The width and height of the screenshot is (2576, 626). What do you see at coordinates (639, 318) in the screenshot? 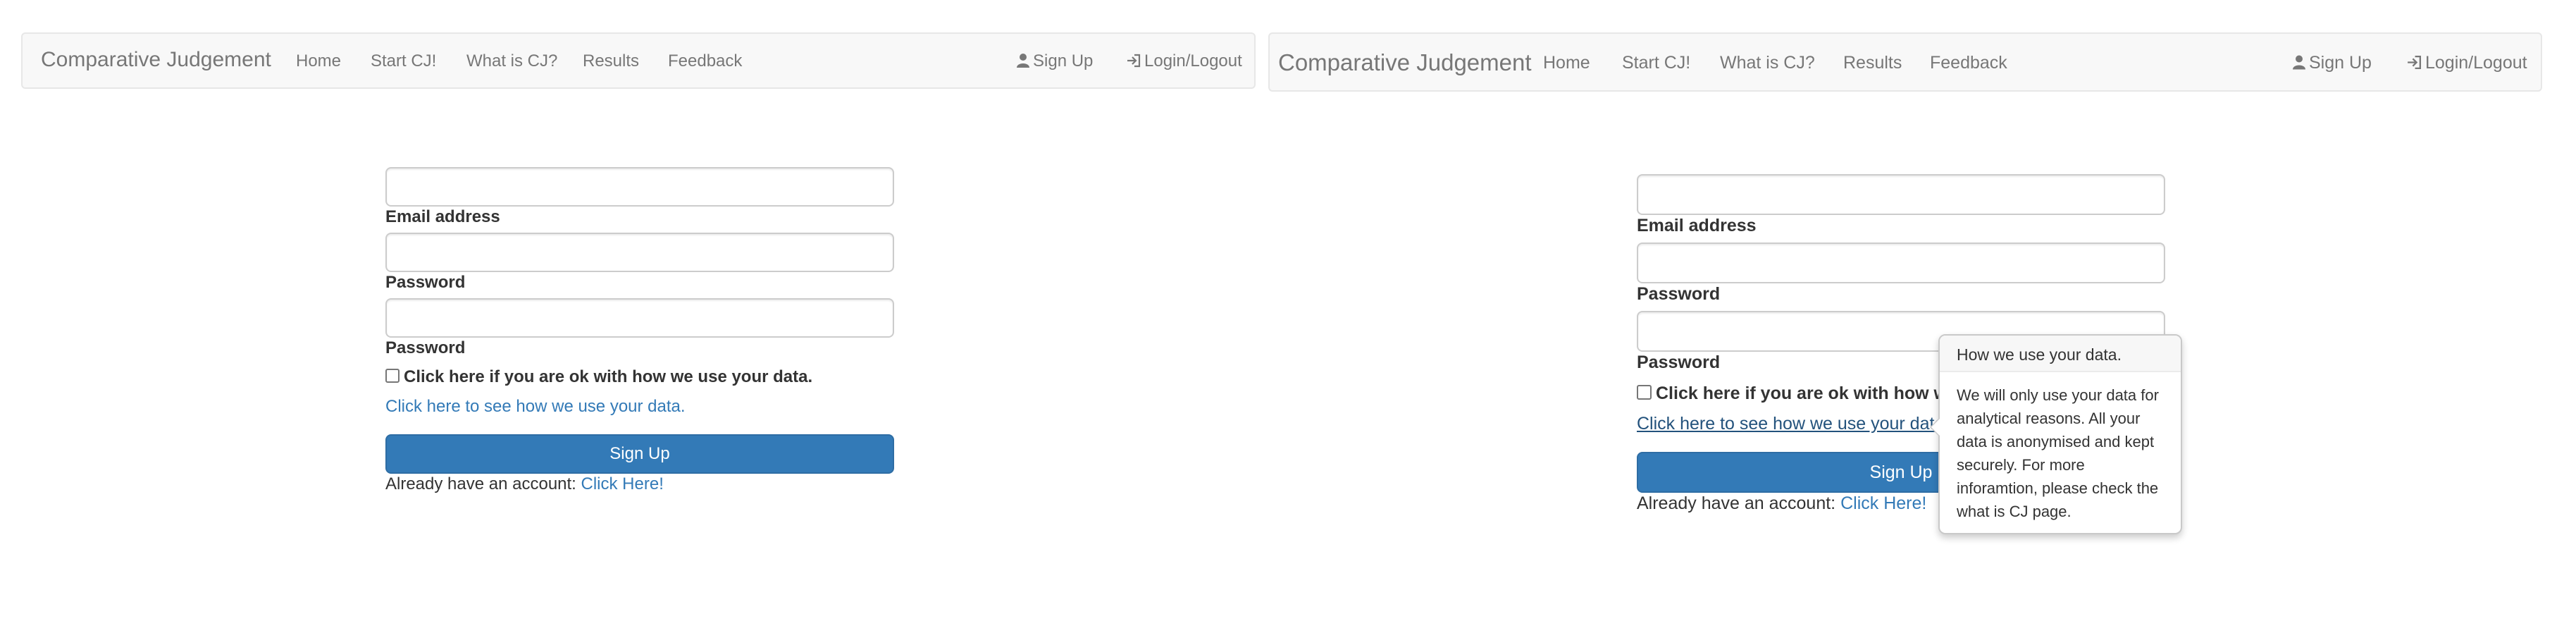
I see `password-input` at bounding box center [639, 318].